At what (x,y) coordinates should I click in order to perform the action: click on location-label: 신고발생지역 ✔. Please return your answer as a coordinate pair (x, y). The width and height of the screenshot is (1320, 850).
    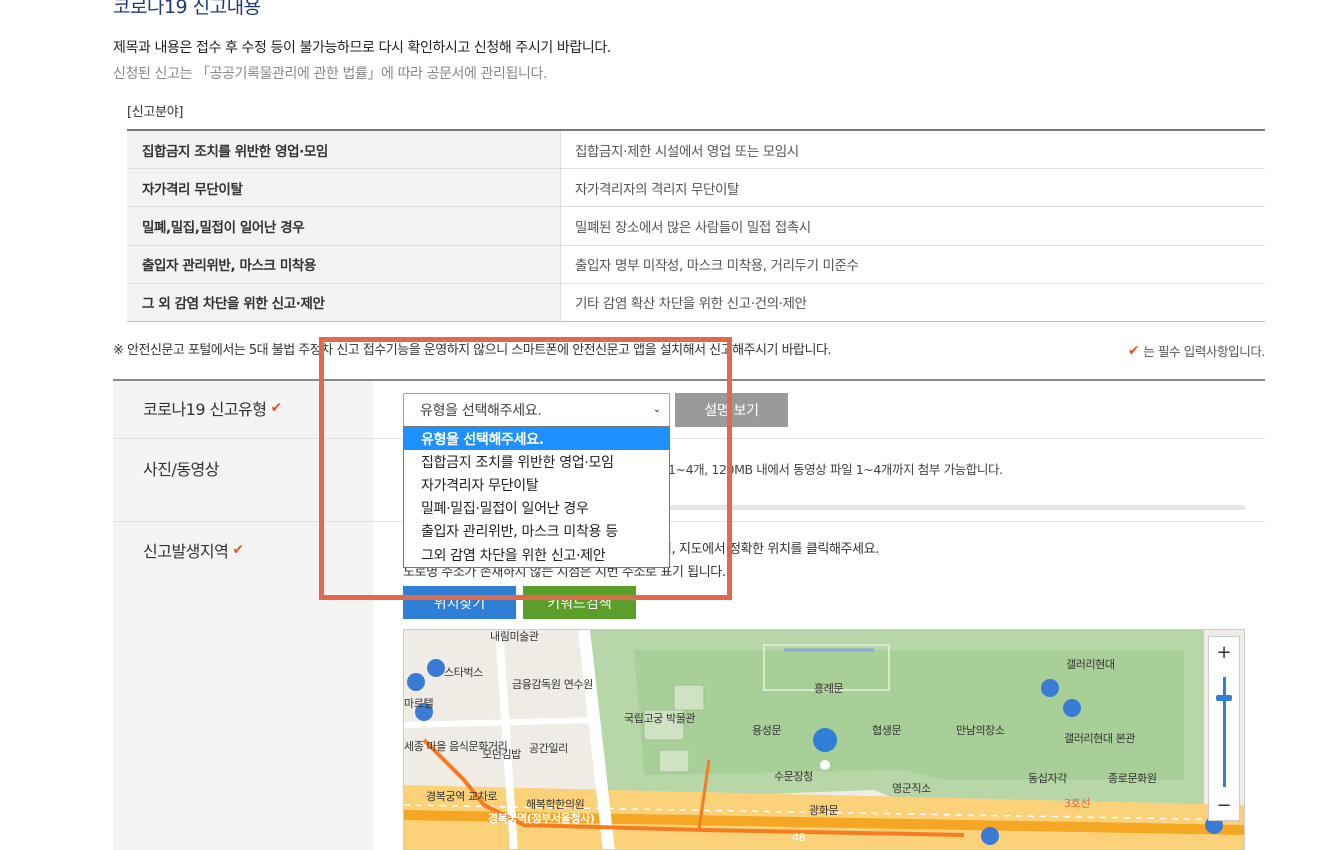
    Looking at the image, I should click on (193, 550).